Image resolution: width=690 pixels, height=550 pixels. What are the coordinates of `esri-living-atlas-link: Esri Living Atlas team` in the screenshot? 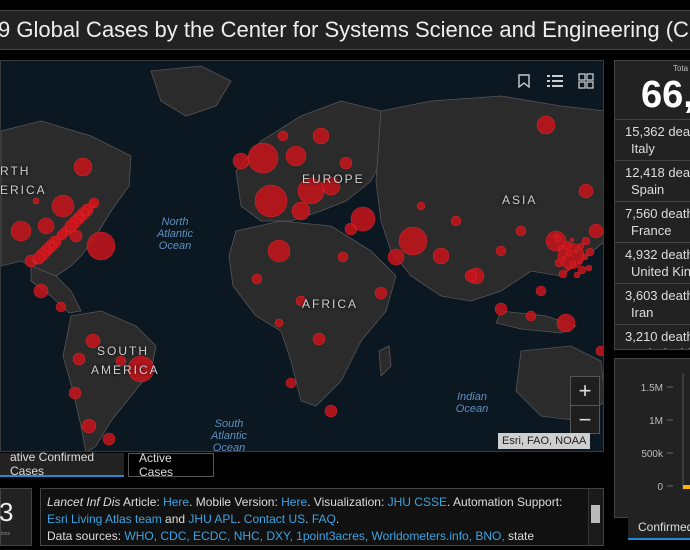 It's located at (104, 519).